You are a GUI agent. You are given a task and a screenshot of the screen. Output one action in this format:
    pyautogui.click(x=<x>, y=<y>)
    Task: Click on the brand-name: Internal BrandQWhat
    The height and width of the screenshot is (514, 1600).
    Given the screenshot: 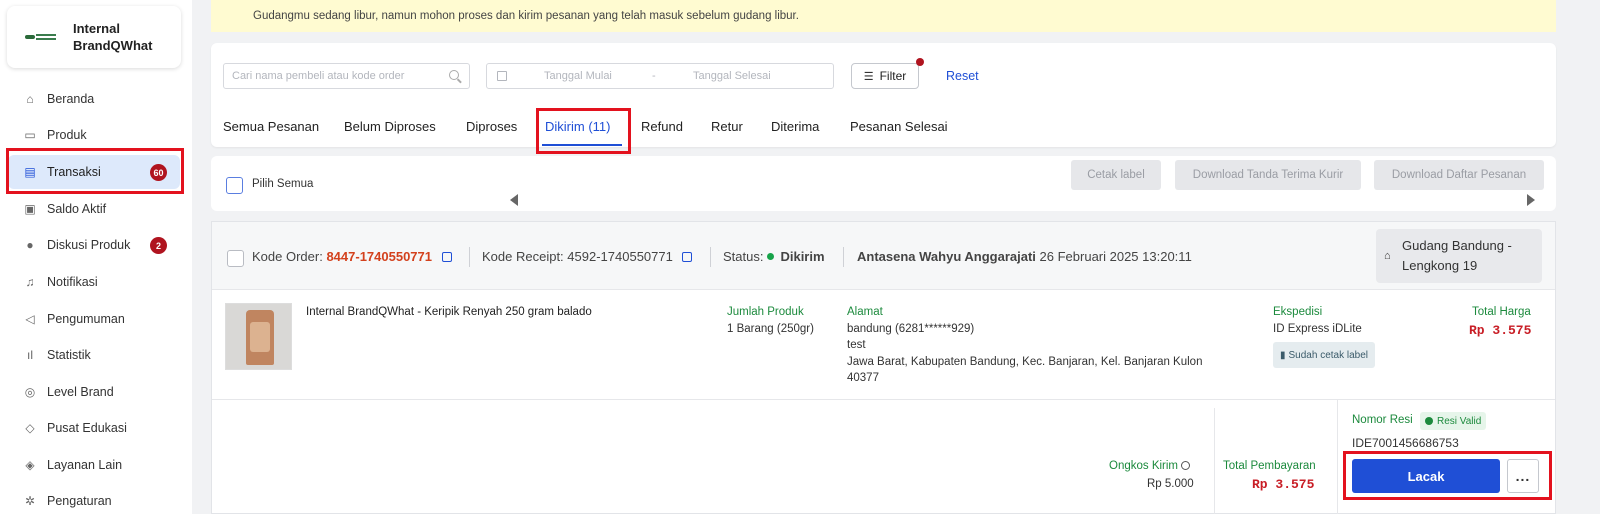 What is the action you would take?
    pyautogui.click(x=113, y=37)
    